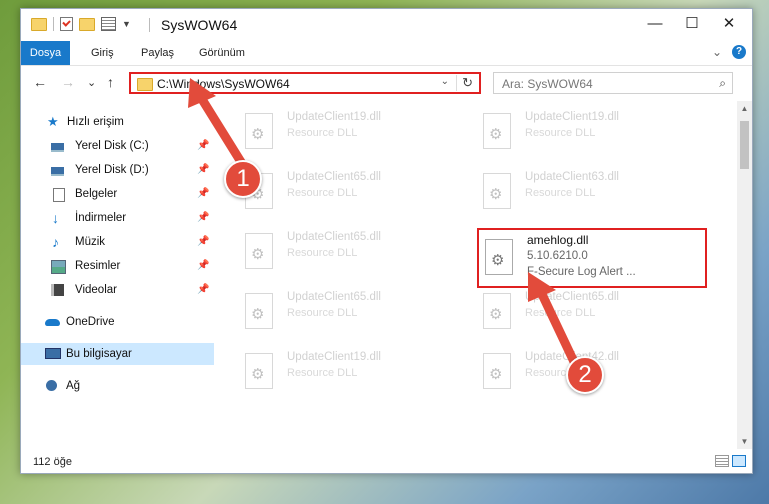 This screenshot has height=504, width=769. I want to click on arrow-2-shaft, so click(558, 328).